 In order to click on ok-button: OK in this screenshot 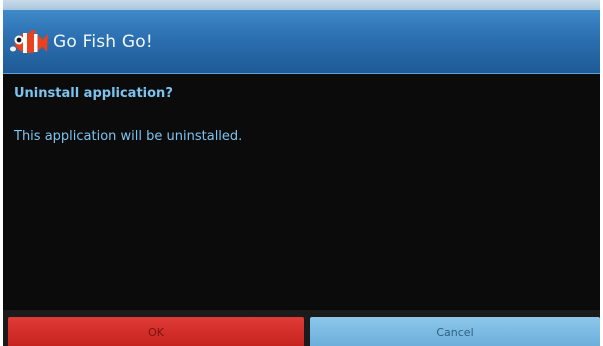, I will do `click(156, 331)`.